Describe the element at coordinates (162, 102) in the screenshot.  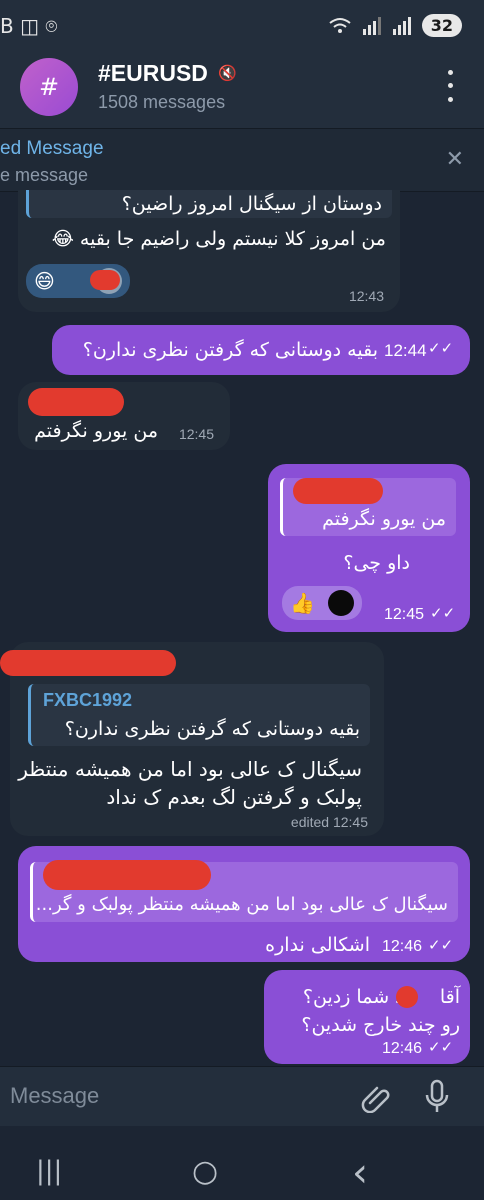
I see `message-count: 1508 messages` at that location.